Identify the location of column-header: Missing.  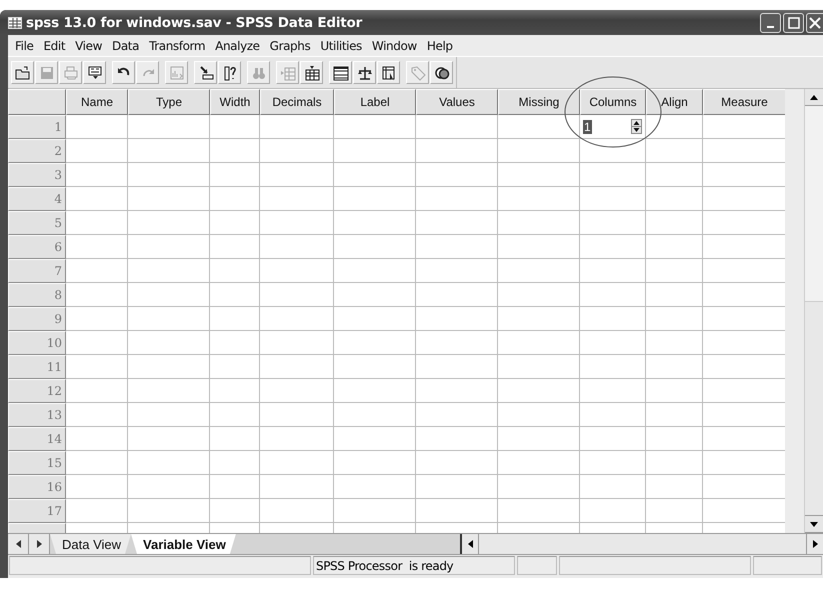
(539, 102).